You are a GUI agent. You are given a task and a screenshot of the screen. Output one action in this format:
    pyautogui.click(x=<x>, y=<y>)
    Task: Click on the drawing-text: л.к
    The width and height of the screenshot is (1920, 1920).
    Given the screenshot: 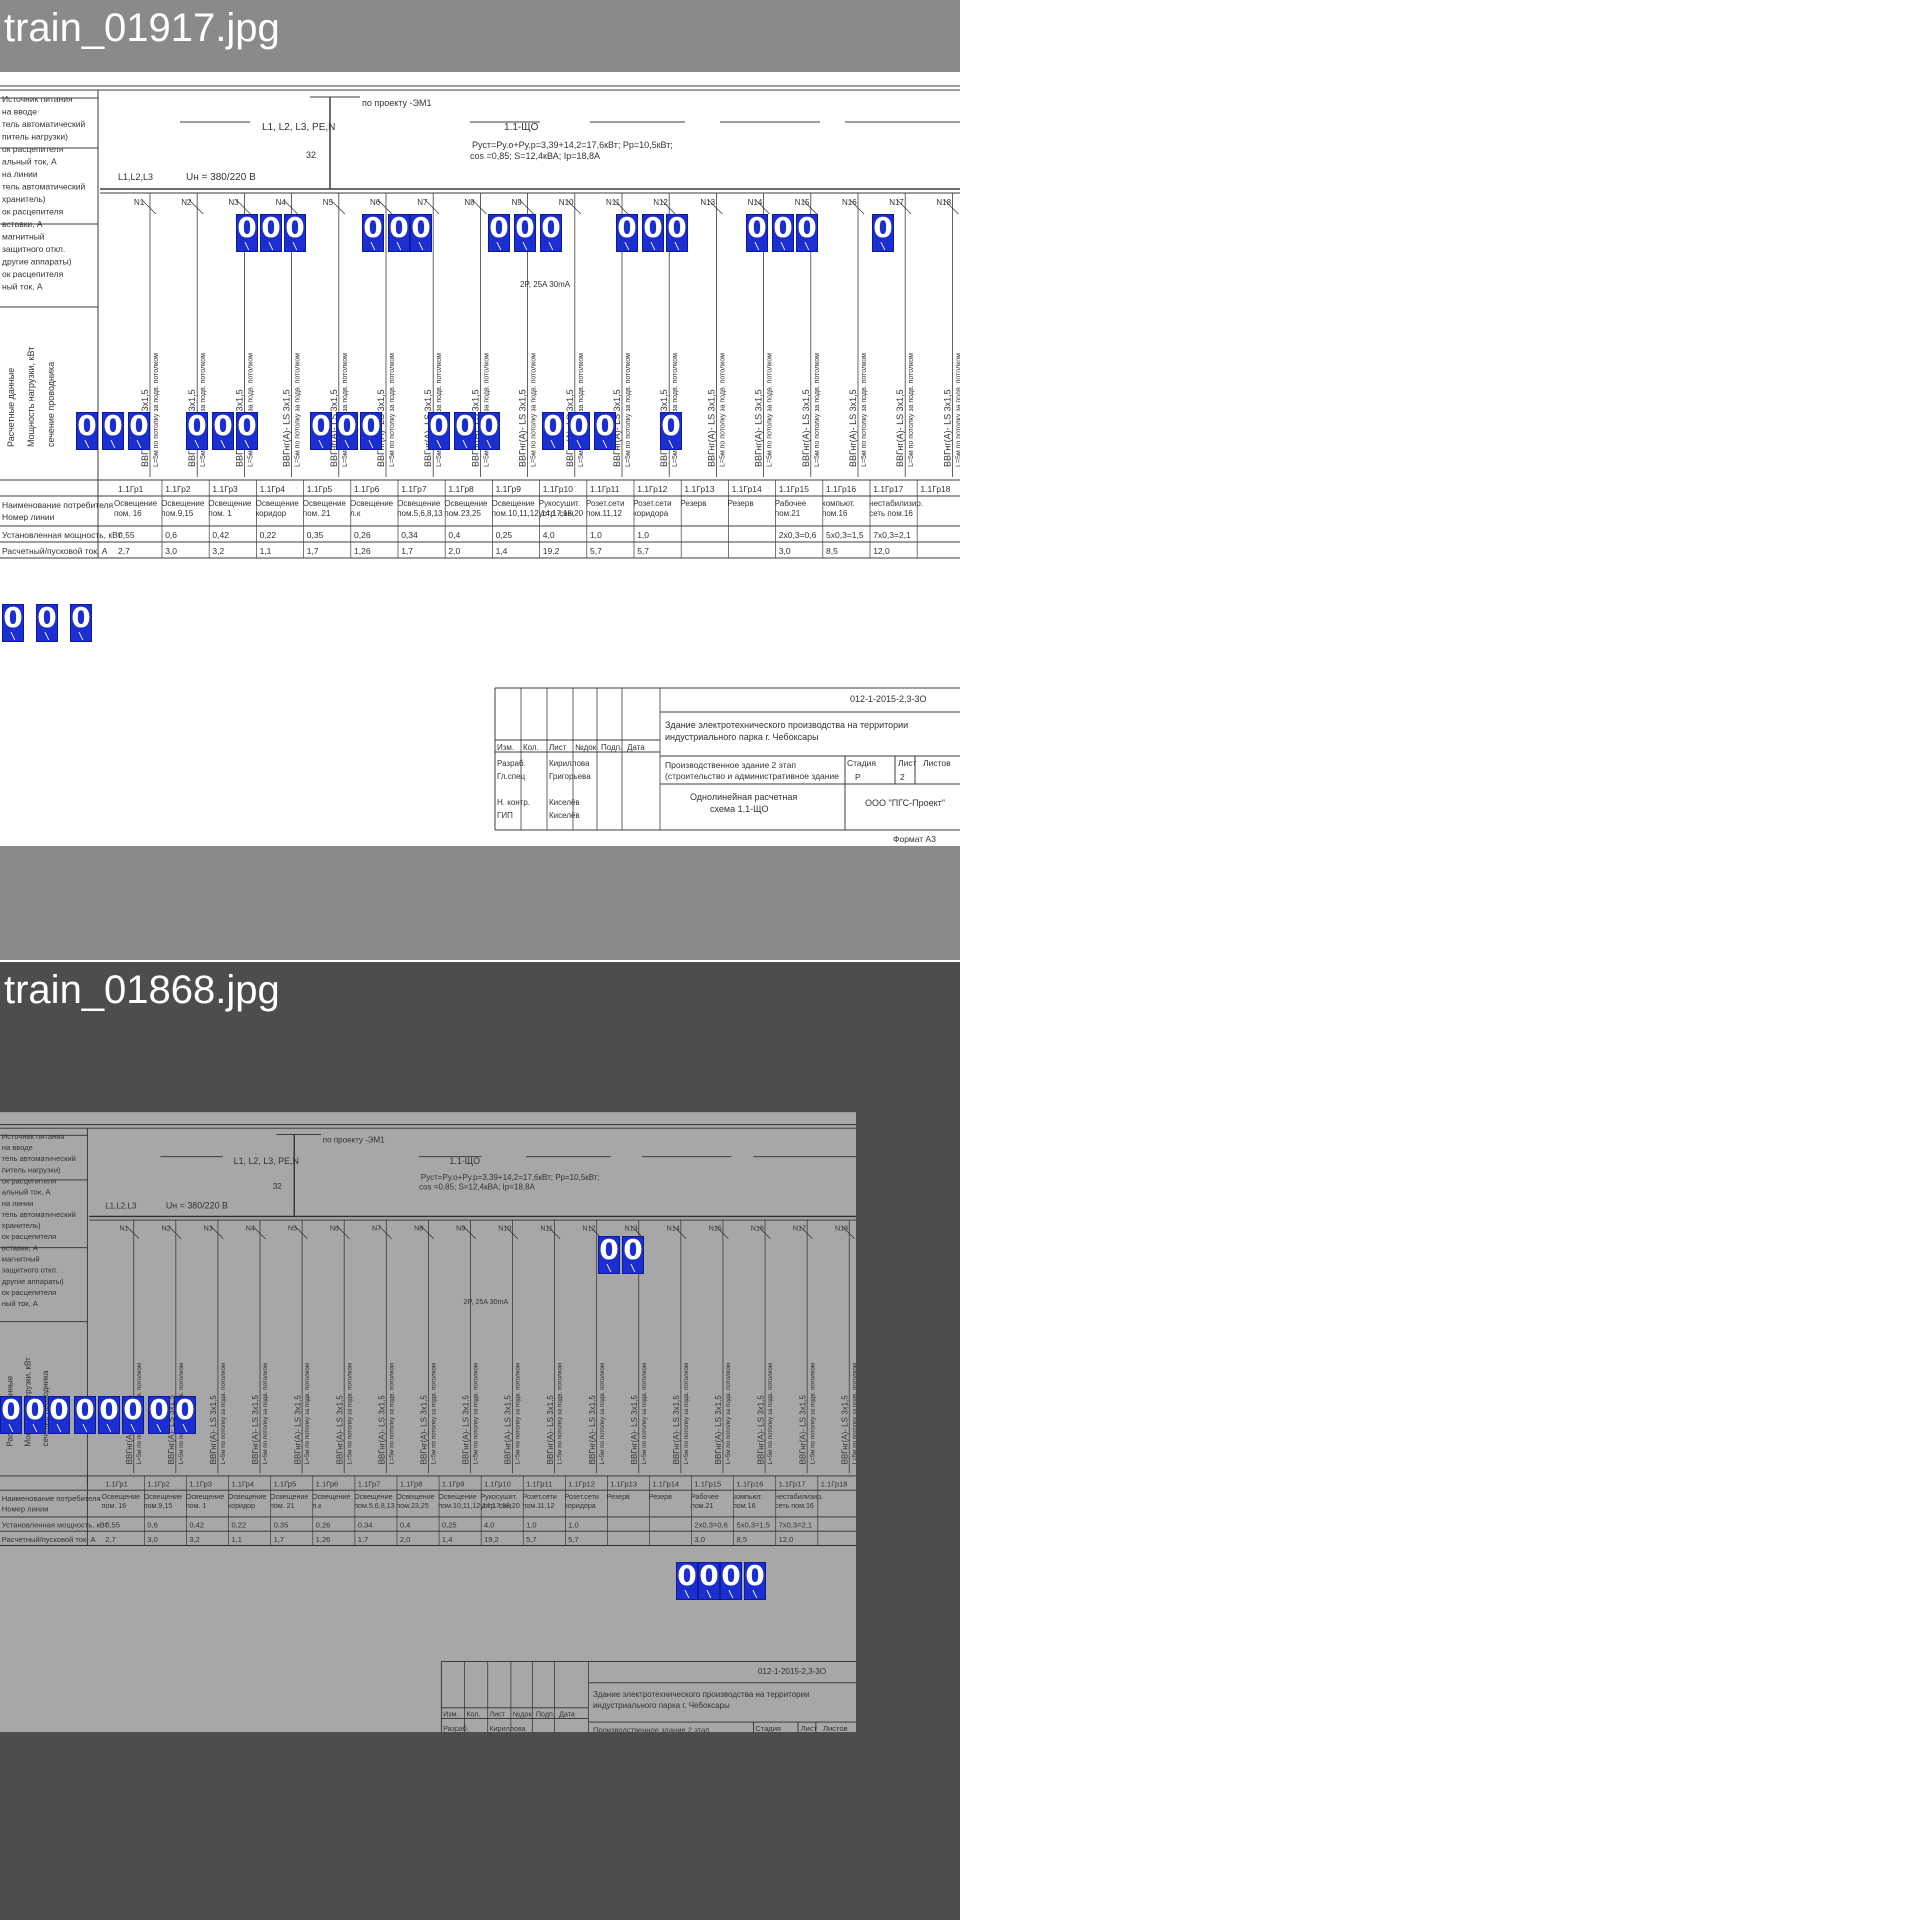 What is the action you would take?
    pyautogui.click(x=355, y=513)
    